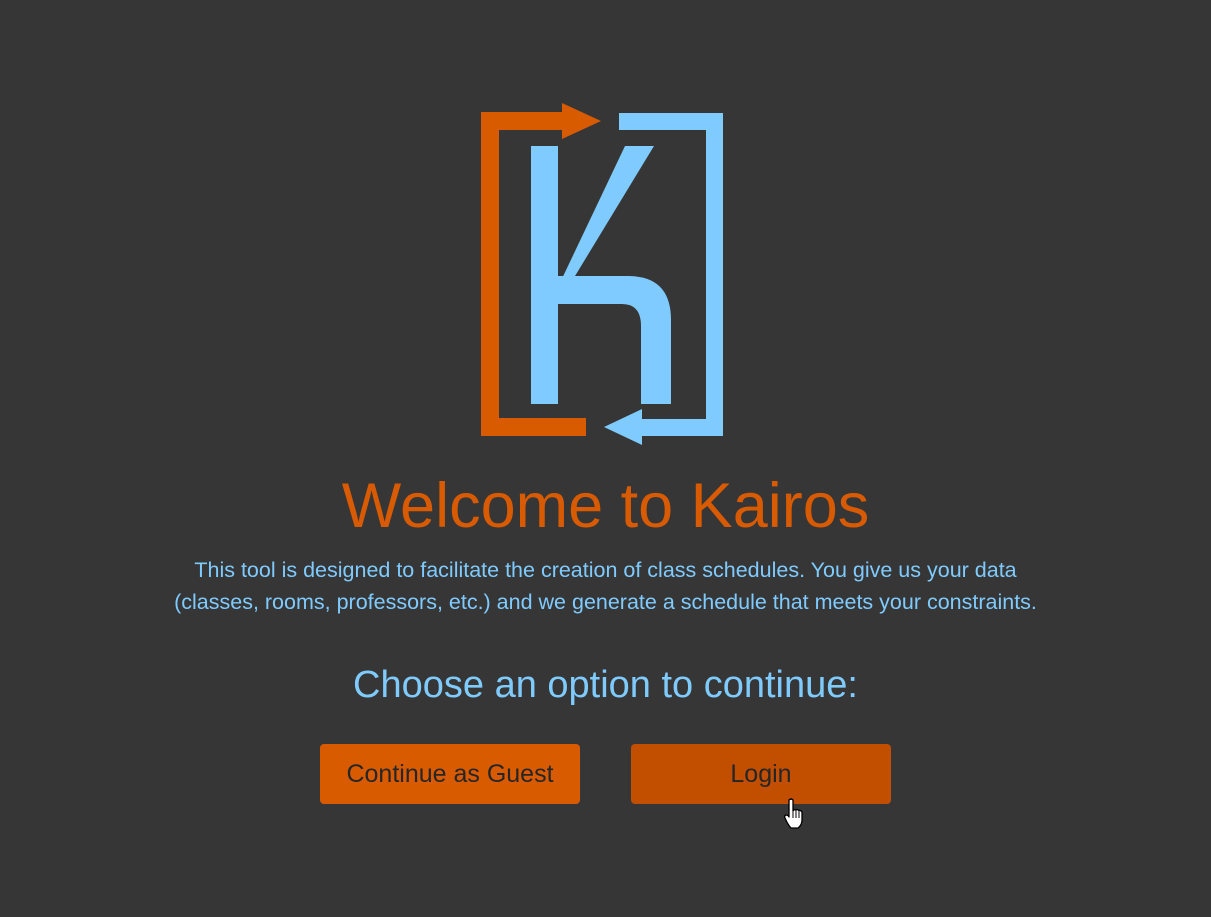 This screenshot has height=917, width=1211. Describe the element at coordinates (602, 274) in the screenshot. I see `kairos-logo-icon` at that location.